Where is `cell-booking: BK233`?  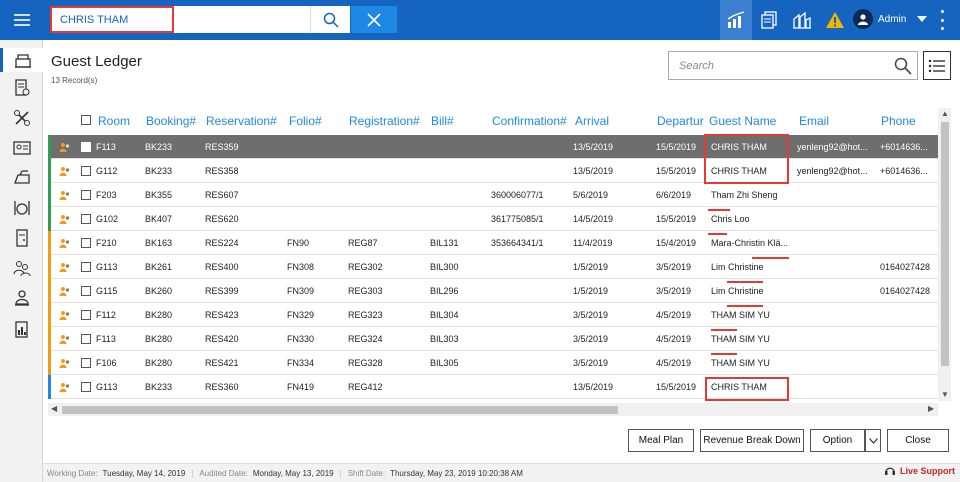
cell-booking: BK233 is located at coordinates (159, 147).